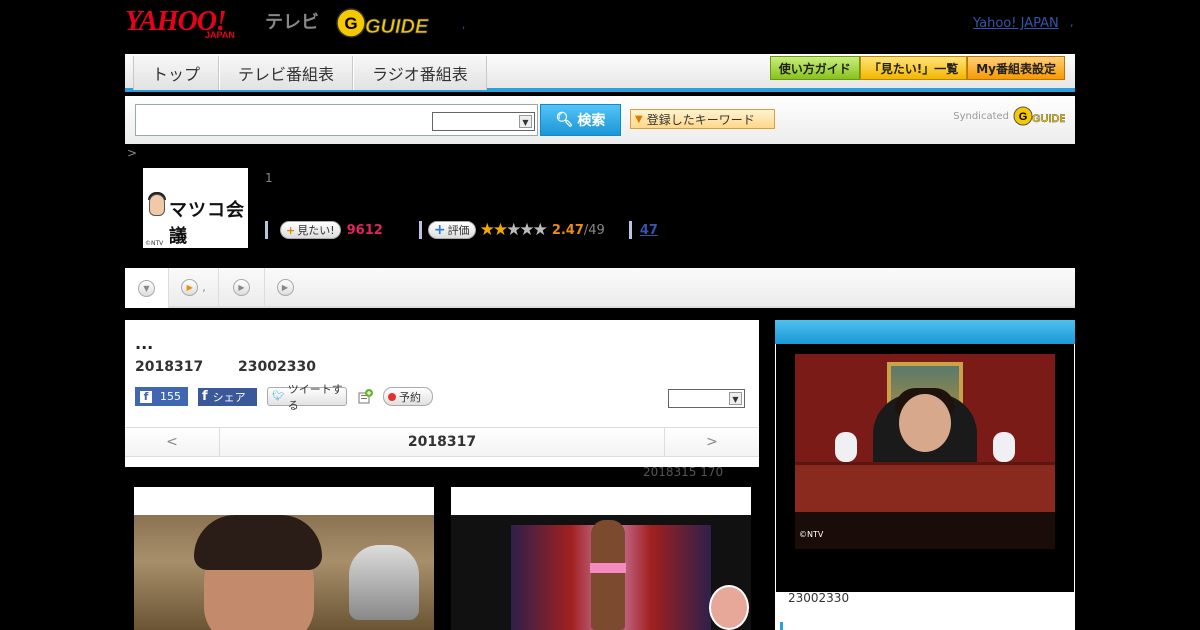  Describe the element at coordinates (814, 68) in the screenshot. I see `usage-guide-button: 使い方ガイド` at that location.